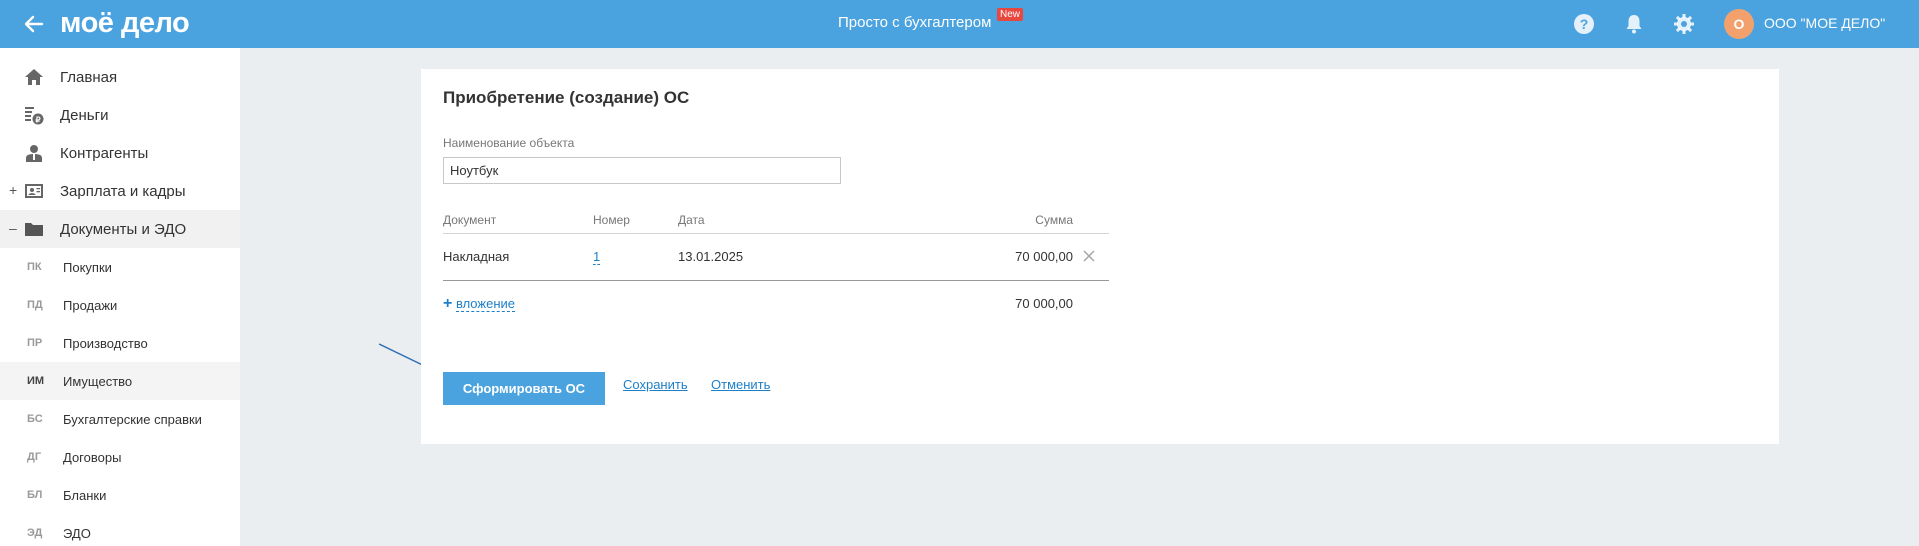 The image size is (1919, 546). What do you see at coordinates (85, 495) in the screenshot?
I see `subitem-label: Бланки` at bounding box center [85, 495].